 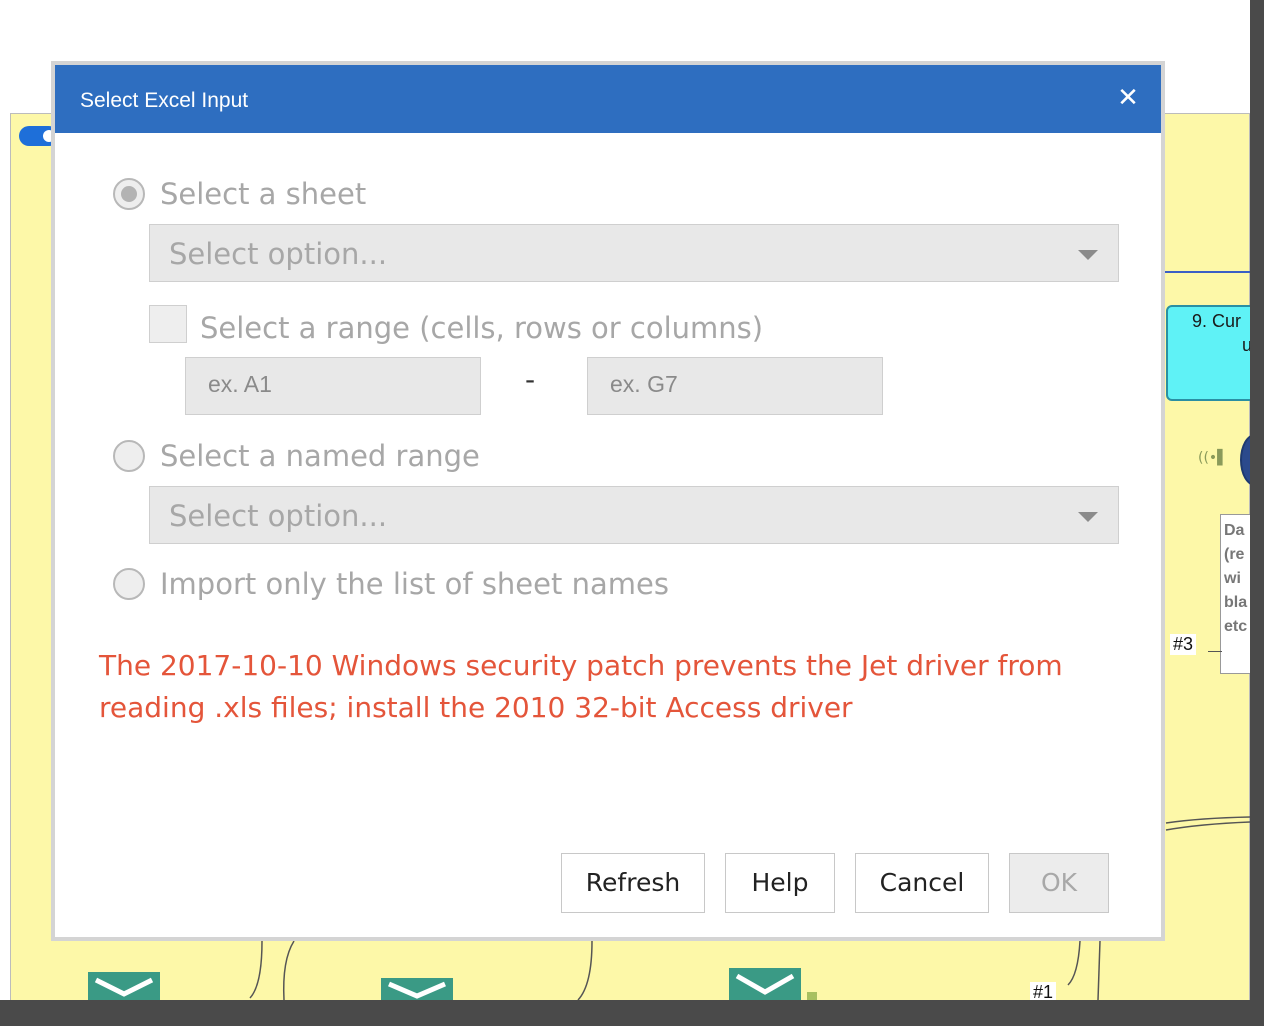 I want to click on named-range-radio, so click(x=129, y=456).